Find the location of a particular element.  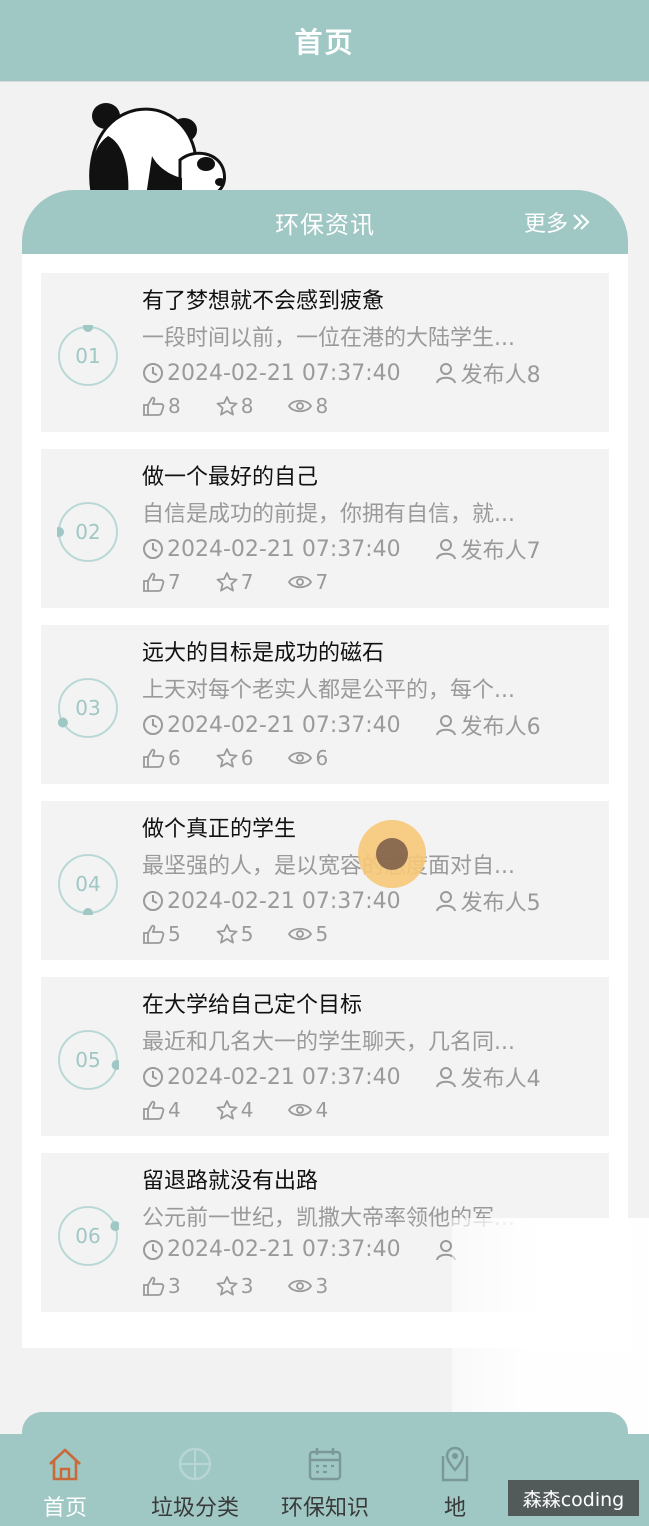

index-badge: 02 is located at coordinates (86, 532).